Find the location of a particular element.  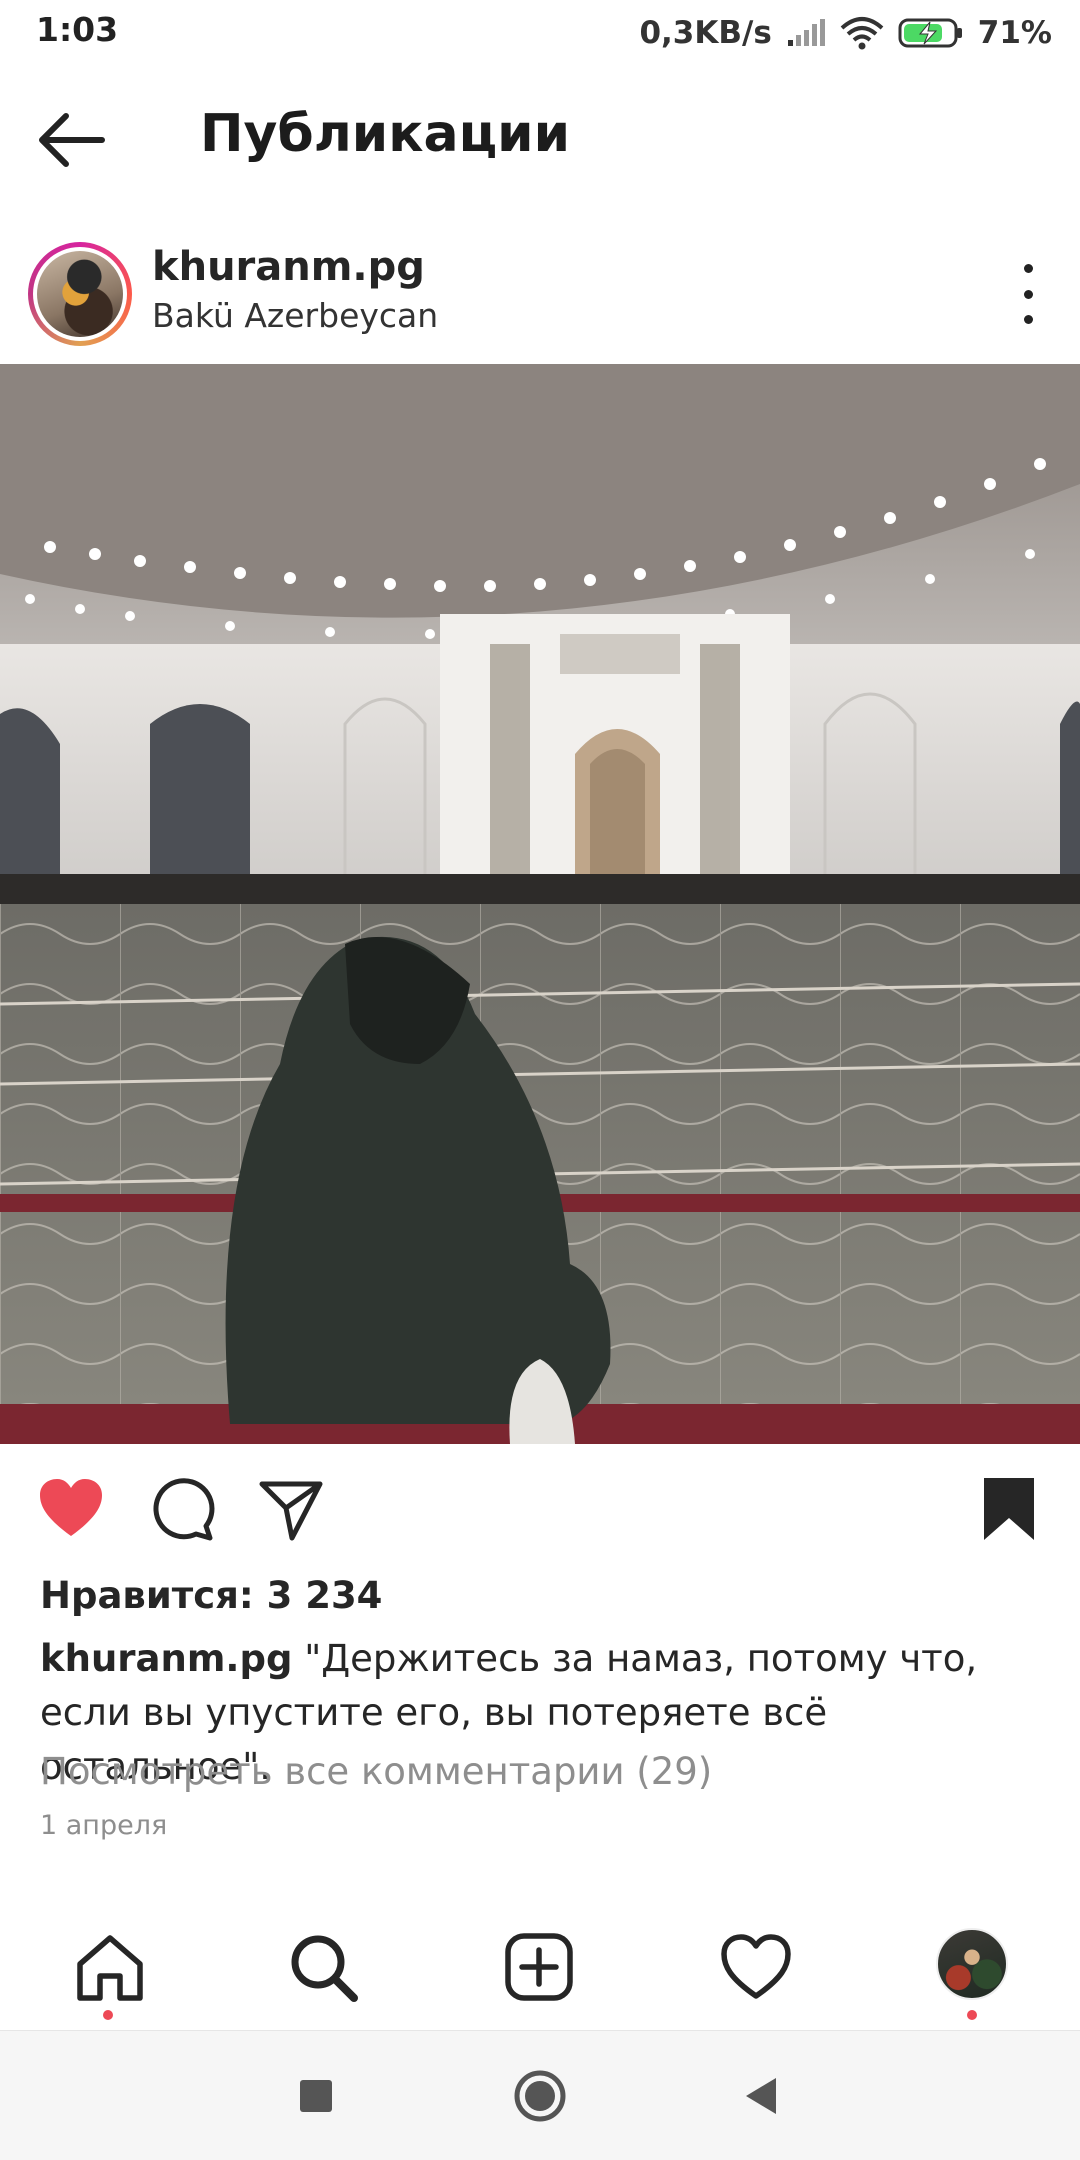

home-circle-icon is located at coordinates (540, 2096).